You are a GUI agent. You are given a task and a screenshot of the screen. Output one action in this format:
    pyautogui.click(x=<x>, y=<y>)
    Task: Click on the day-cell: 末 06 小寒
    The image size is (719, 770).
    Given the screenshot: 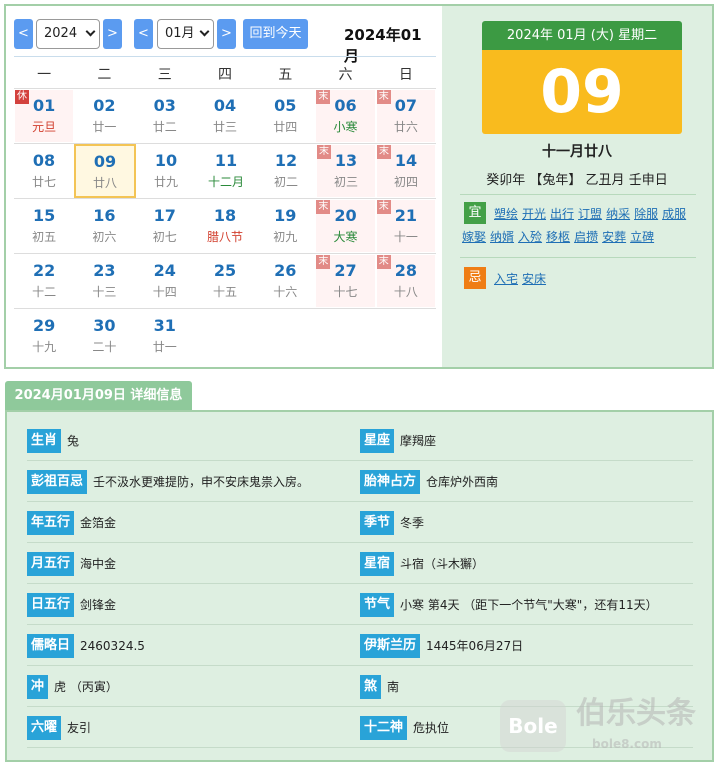 What is the action you would take?
    pyautogui.click(x=345, y=116)
    